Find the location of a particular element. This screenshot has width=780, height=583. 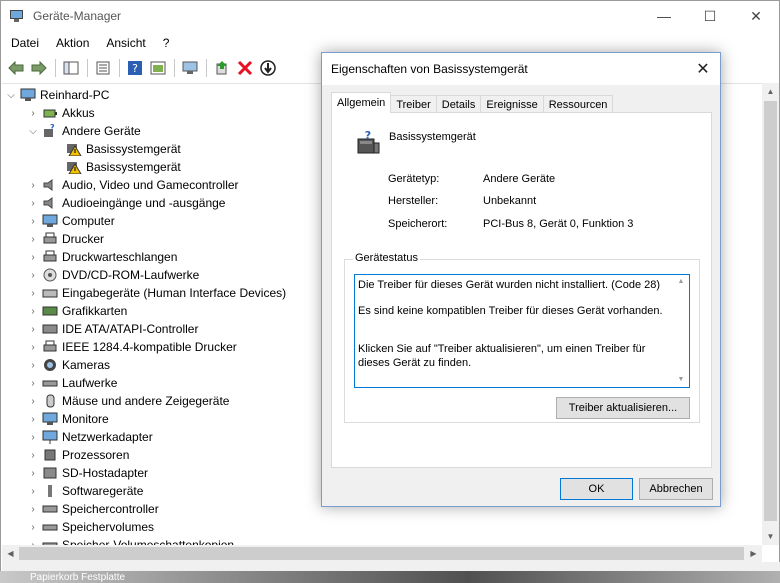

tree-item: › Speicher-Volumeschattenkopien is located at coordinates (131, 540).